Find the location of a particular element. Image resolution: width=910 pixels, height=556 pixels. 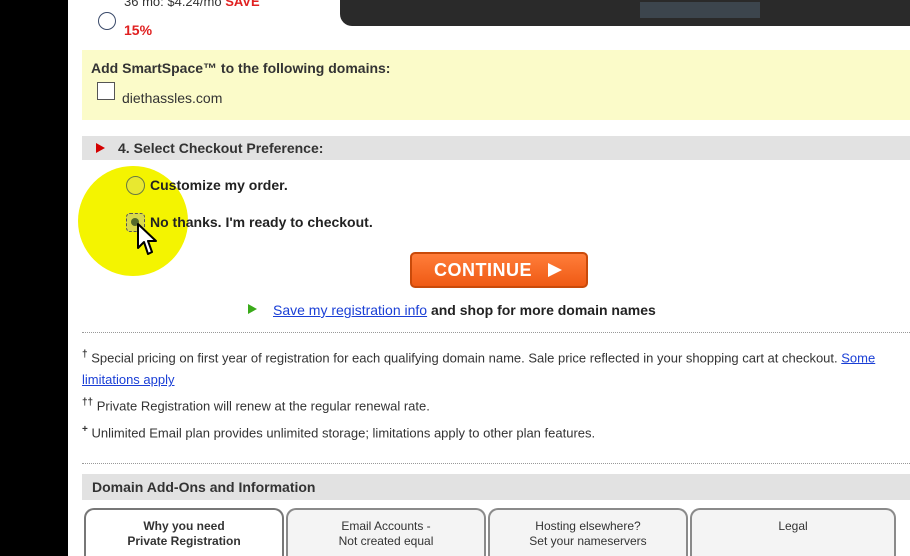

plan-save-label: SAVE is located at coordinates (242, 4).